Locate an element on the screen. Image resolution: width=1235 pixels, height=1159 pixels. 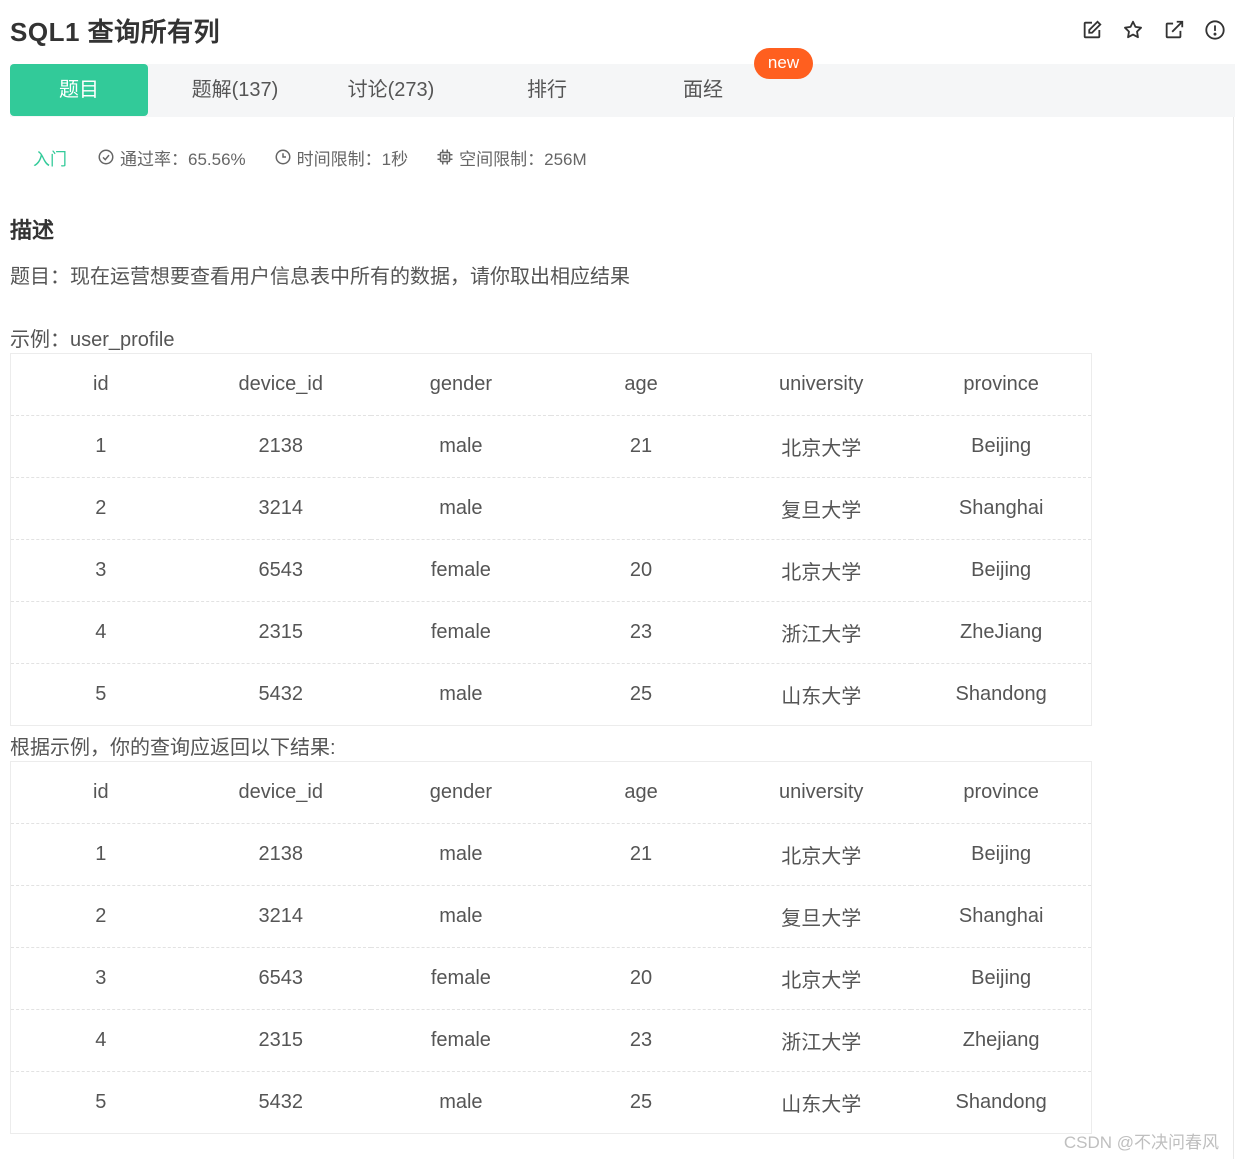
column-header: age is located at coordinates (641, 384).